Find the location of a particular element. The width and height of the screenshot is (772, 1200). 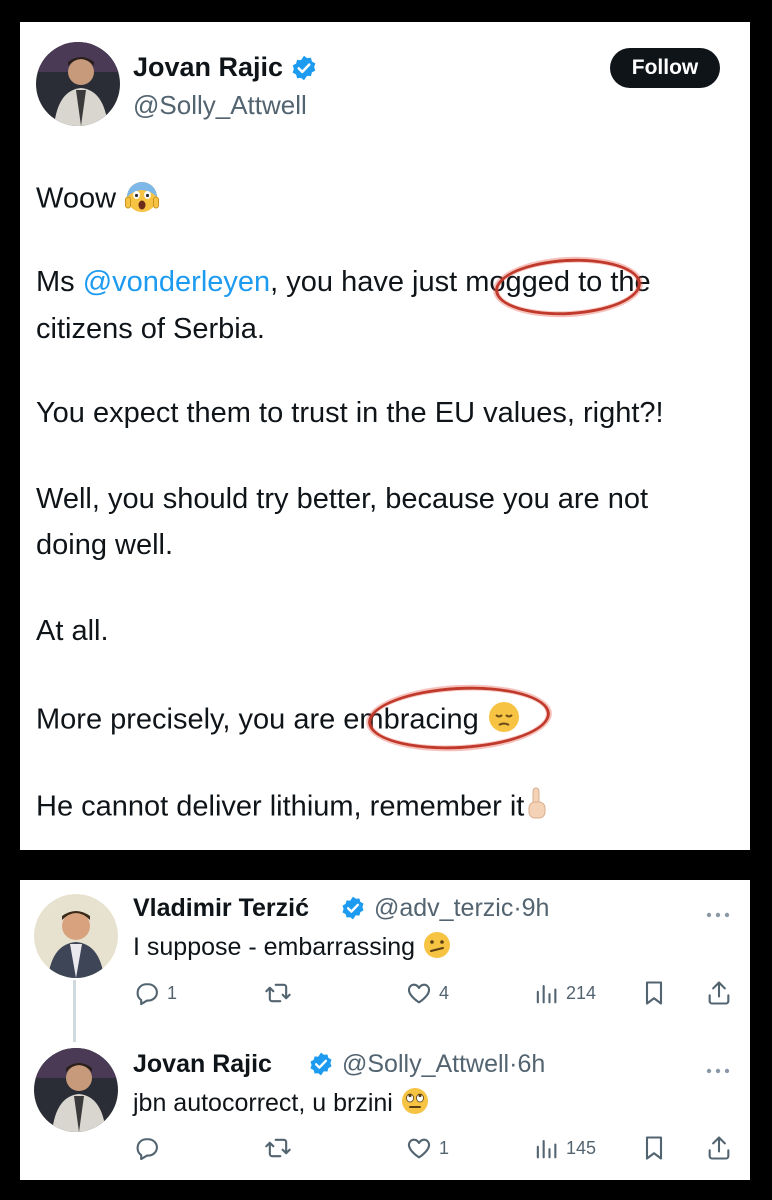

tweet-line-2-pre: Ms is located at coordinates (59, 282).